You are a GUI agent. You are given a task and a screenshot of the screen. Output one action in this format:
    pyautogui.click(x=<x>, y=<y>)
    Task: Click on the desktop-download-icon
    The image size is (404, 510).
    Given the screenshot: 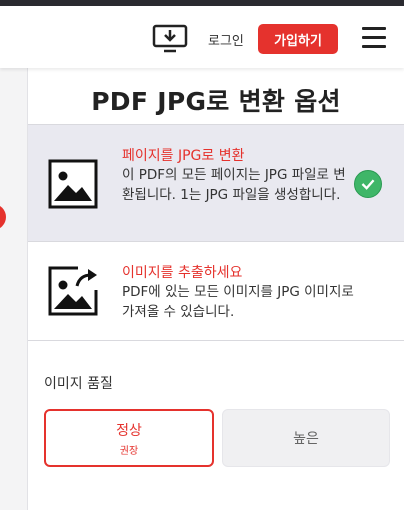 What is the action you would take?
    pyautogui.click(x=170, y=39)
    